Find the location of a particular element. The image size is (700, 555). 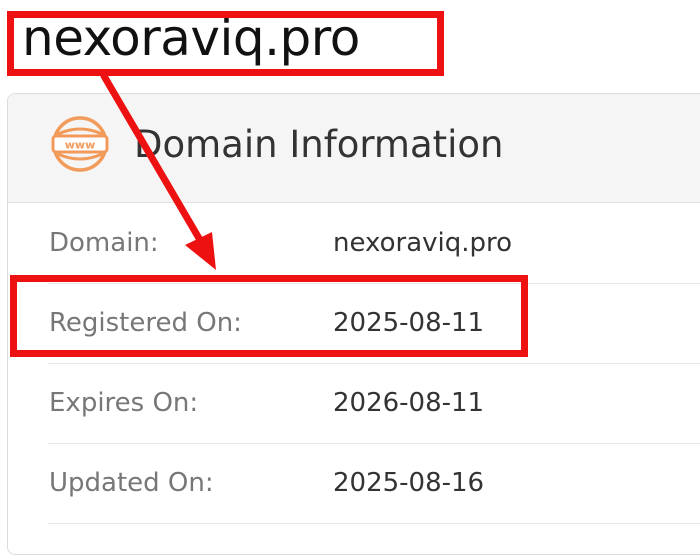

row-label: Updated On: is located at coordinates (131, 483).